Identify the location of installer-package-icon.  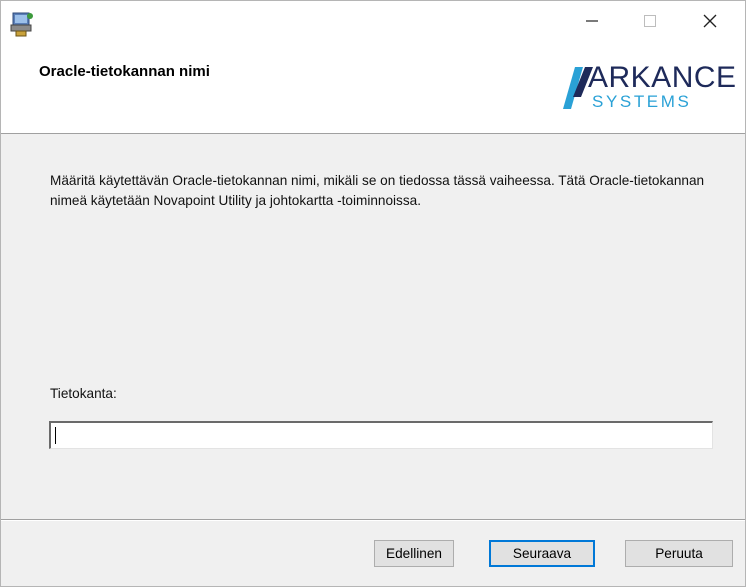
(21, 24).